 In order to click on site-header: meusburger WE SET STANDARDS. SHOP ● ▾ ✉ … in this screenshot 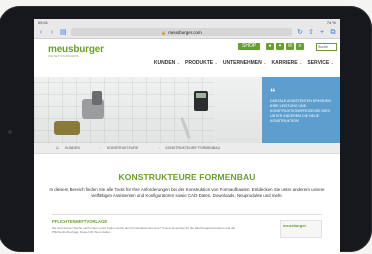, I will do `click(187, 57)`.